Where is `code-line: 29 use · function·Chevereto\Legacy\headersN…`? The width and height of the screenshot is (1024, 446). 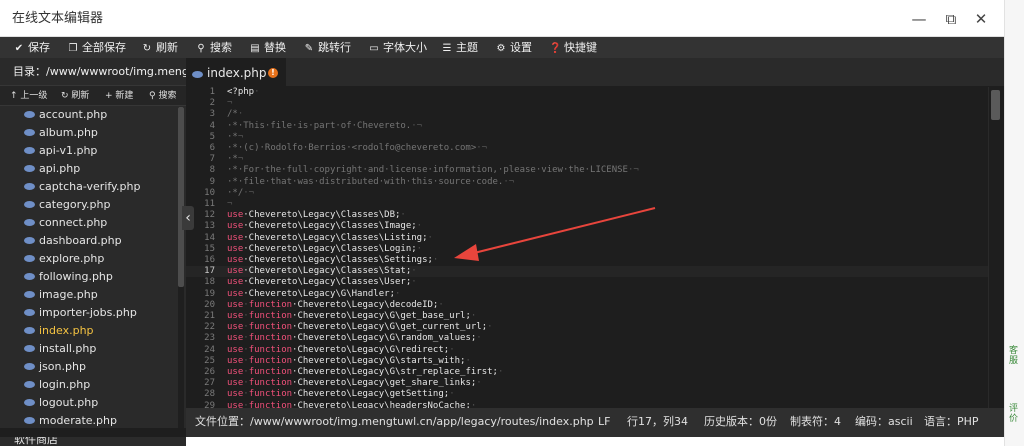 code-line: 29 use · function·Chevereto\Legacy\headersN… is located at coordinates (587, 404).